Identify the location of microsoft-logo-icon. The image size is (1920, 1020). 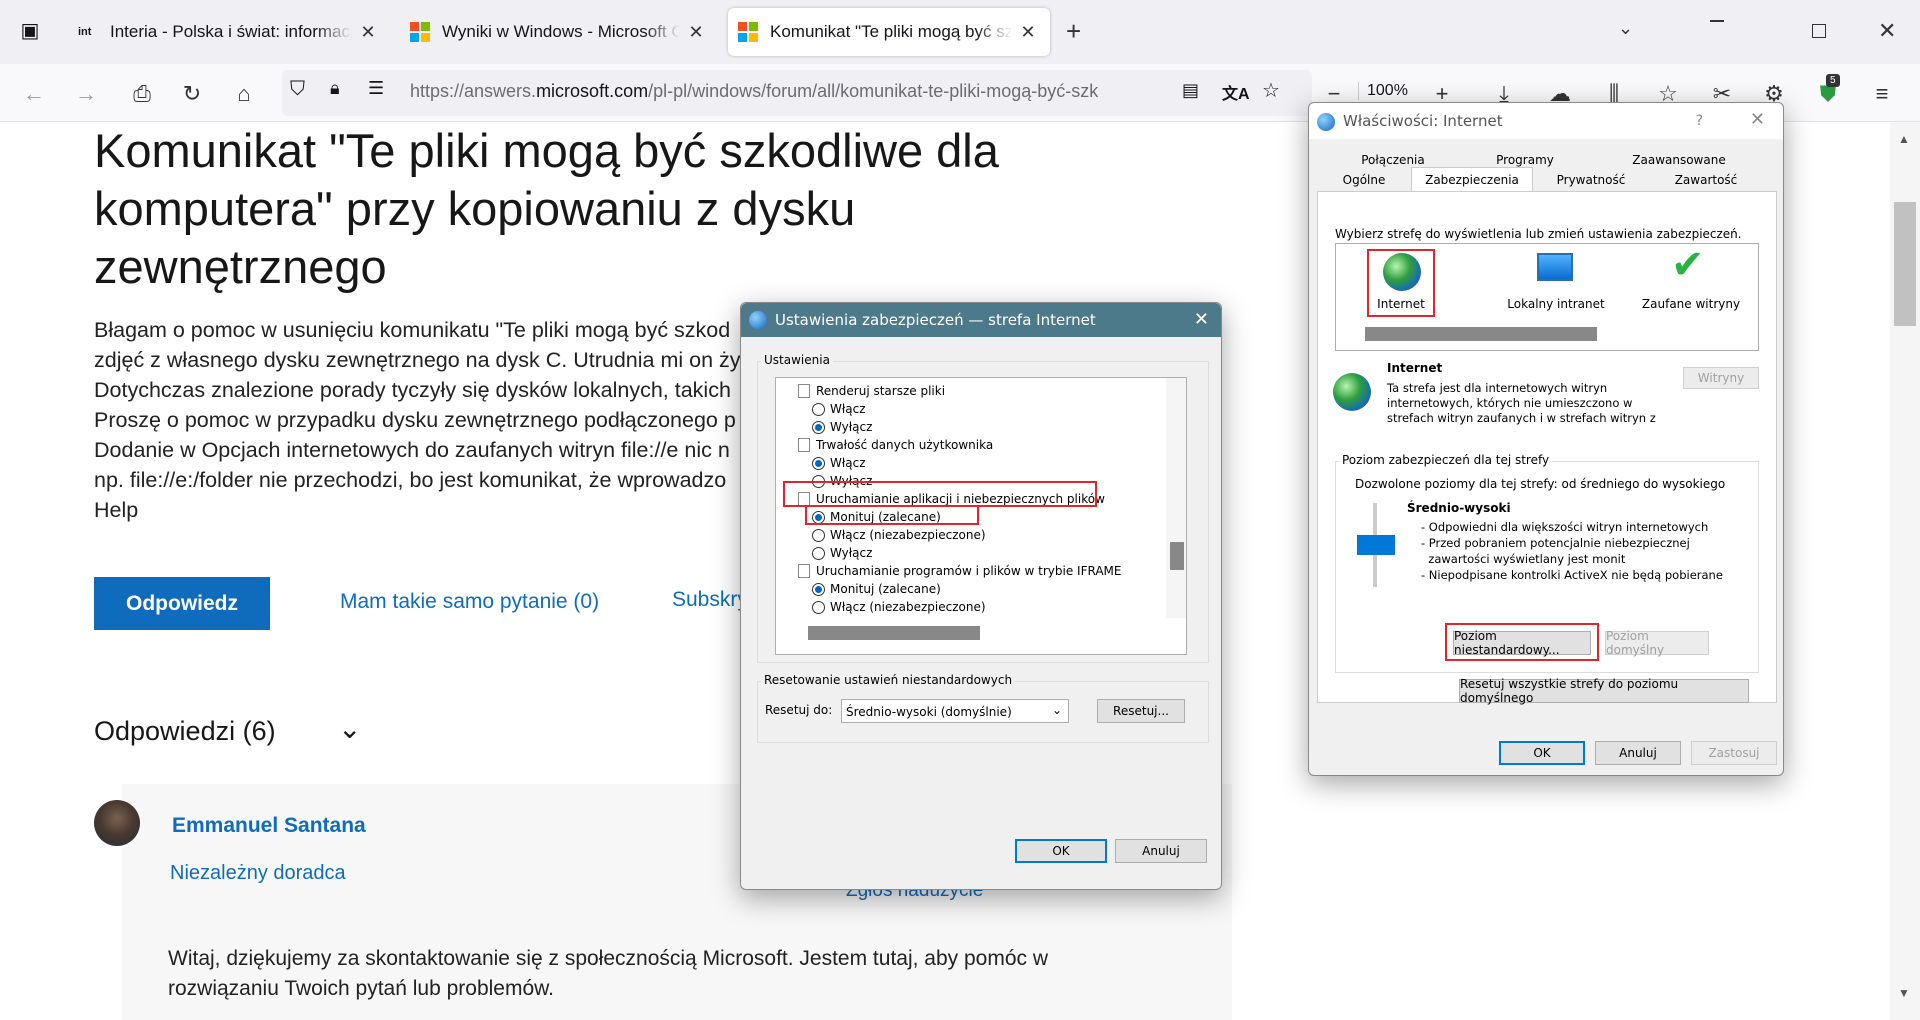
(748, 32).